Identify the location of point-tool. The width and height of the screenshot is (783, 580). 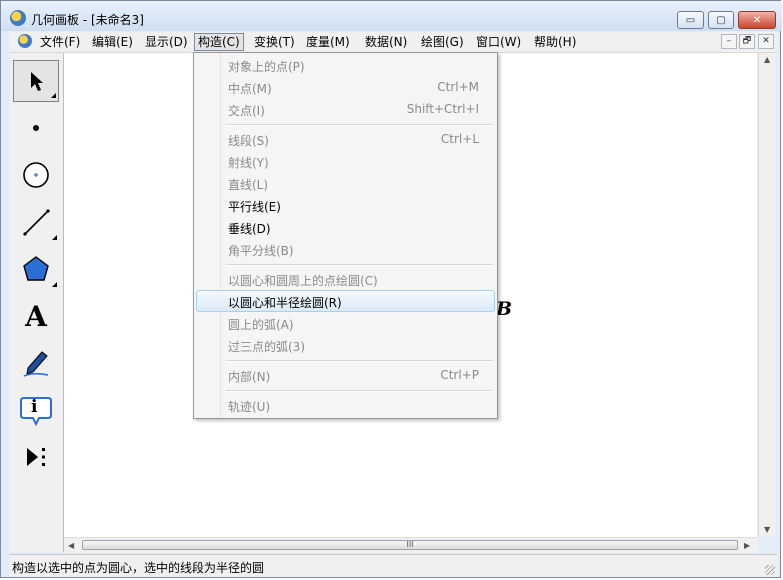
(36, 128).